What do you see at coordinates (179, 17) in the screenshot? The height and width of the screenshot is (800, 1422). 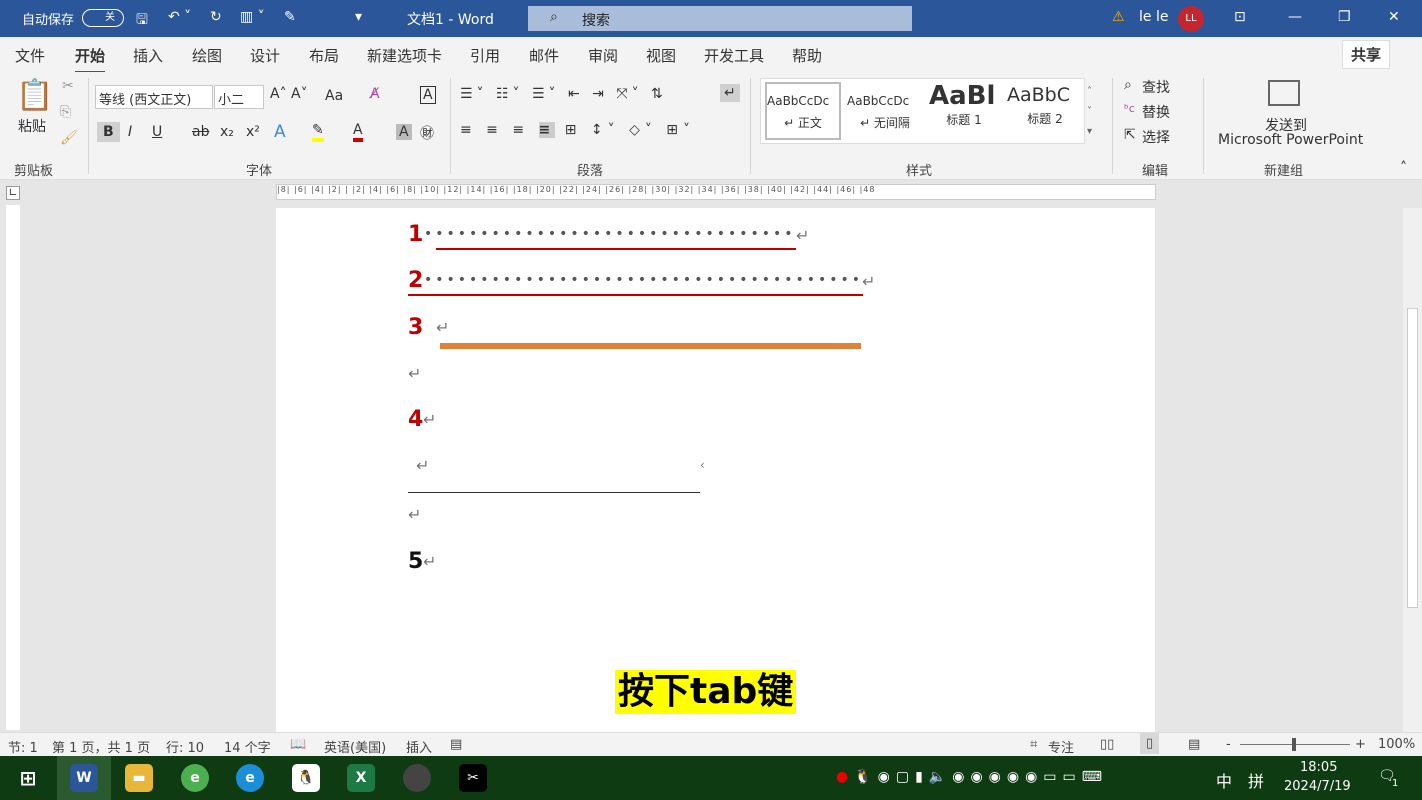 I see `undo-icon: ↶ ˅` at bounding box center [179, 17].